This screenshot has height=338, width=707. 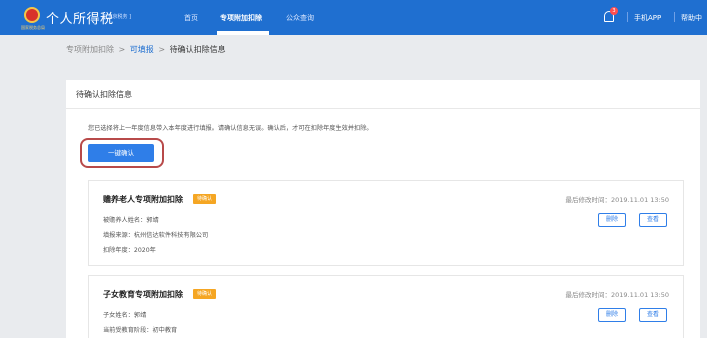 What do you see at coordinates (118, 17) in the screenshot?
I see `region-tag: [ 北京税务 ]` at bounding box center [118, 17].